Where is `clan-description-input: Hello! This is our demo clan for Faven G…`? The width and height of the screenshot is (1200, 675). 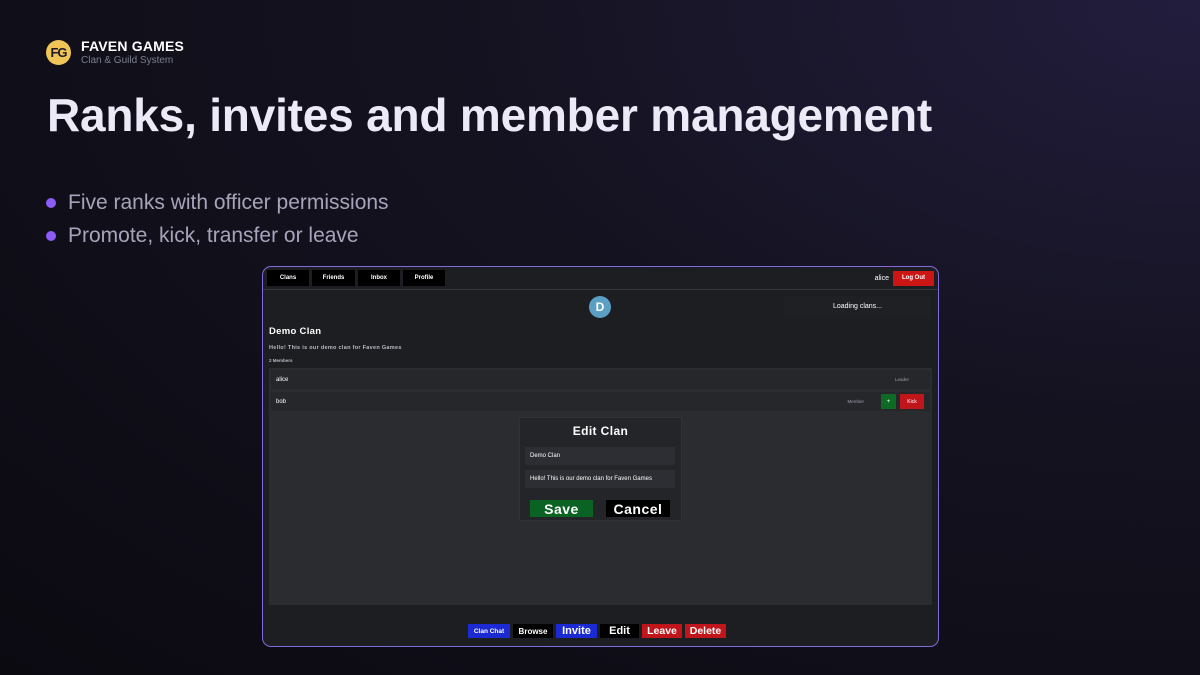
clan-description-input: Hello! This is our demo clan for Faven G… is located at coordinates (600, 479).